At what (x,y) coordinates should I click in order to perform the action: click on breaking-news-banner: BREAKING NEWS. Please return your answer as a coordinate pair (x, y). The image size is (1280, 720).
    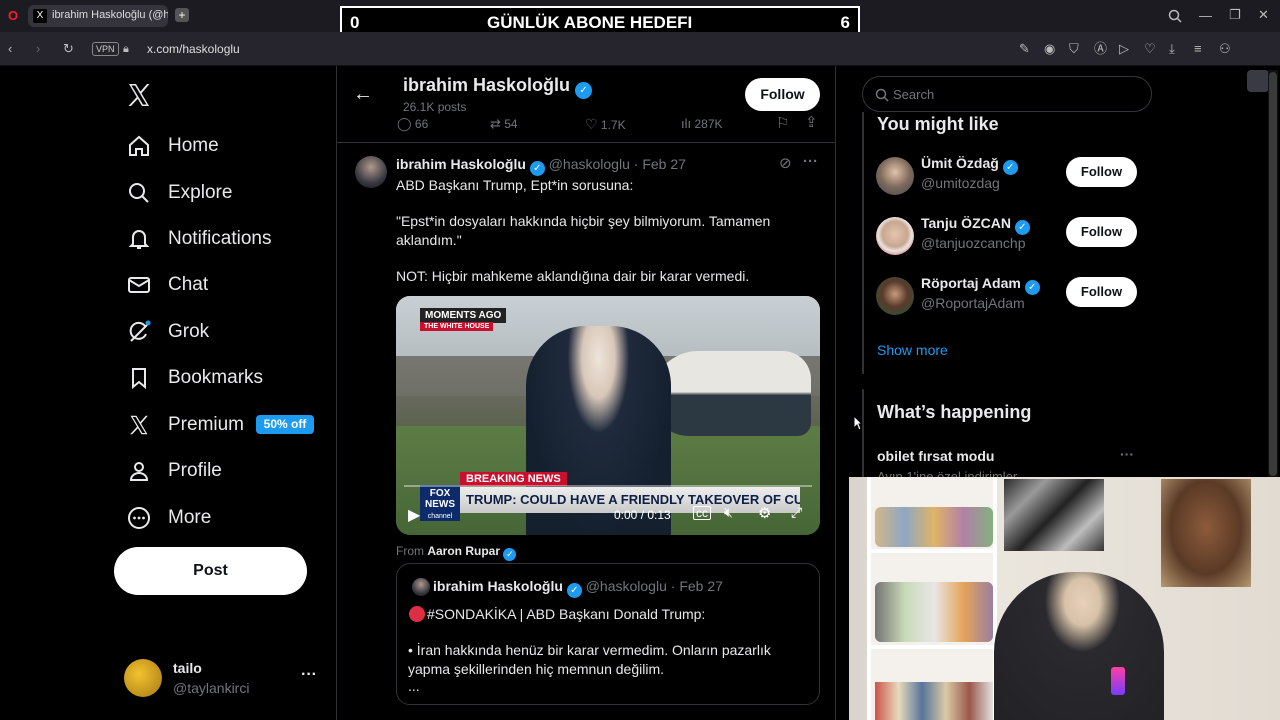
    Looking at the image, I should click on (513, 479).